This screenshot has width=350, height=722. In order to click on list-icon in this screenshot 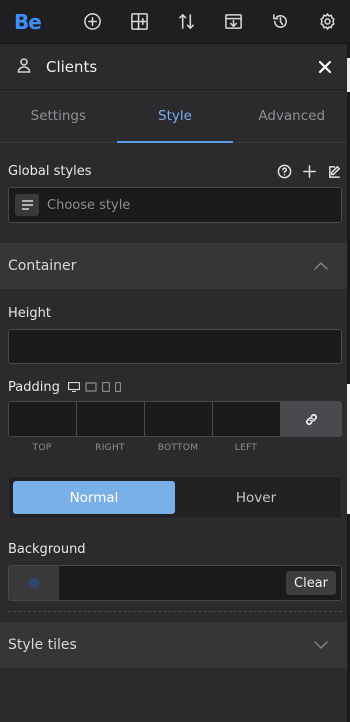, I will do `click(27, 205)`.